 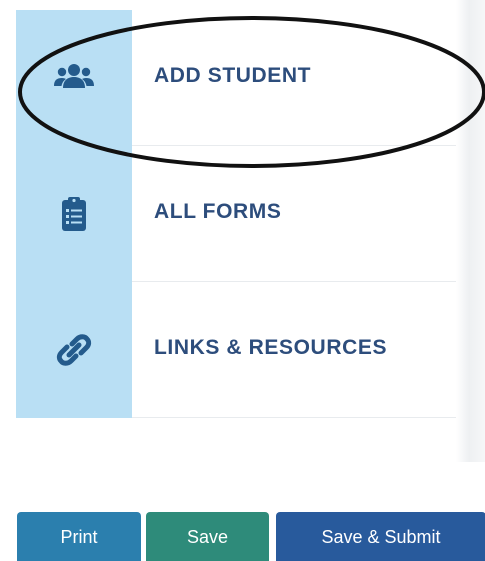 What do you see at coordinates (470, 231) in the screenshot?
I see `right-edge-shadow` at bounding box center [470, 231].